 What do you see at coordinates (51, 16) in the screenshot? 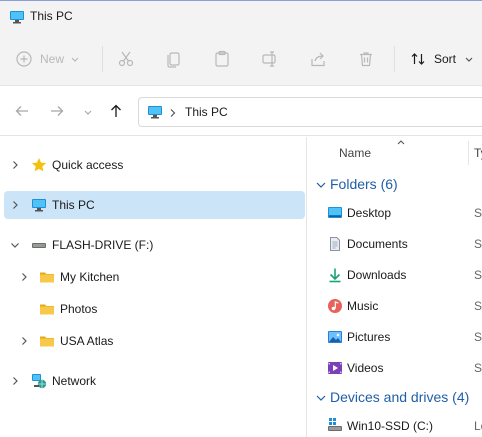
I see `window-title: This PC` at bounding box center [51, 16].